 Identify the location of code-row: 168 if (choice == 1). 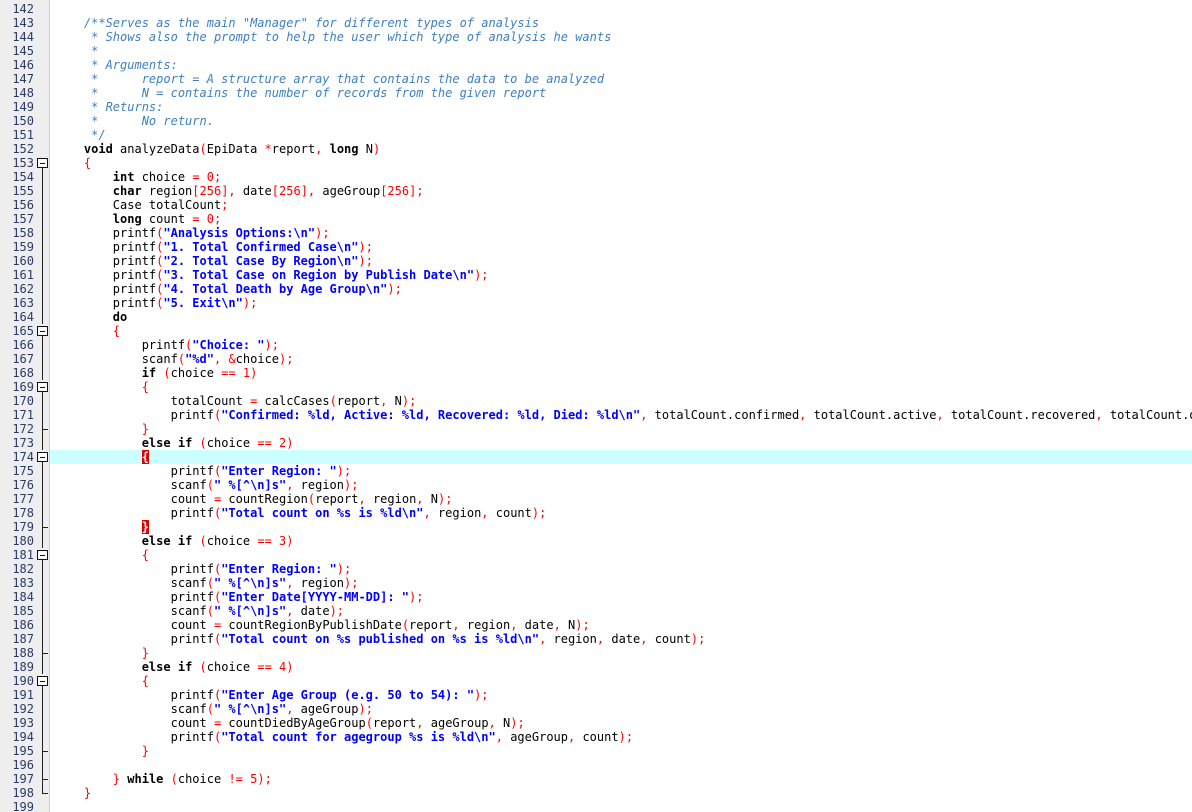
(596, 373).